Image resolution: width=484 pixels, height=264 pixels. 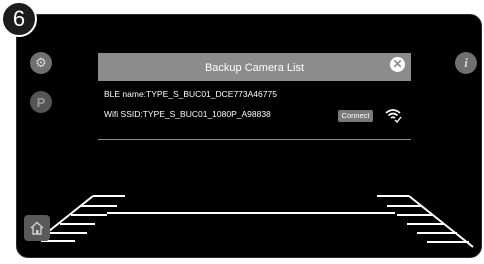 What do you see at coordinates (187, 114) in the screenshot?
I see `wifi-ssid-text: Wifi SSID:TYPE_S_BUC01_1080P_A98838` at bounding box center [187, 114].